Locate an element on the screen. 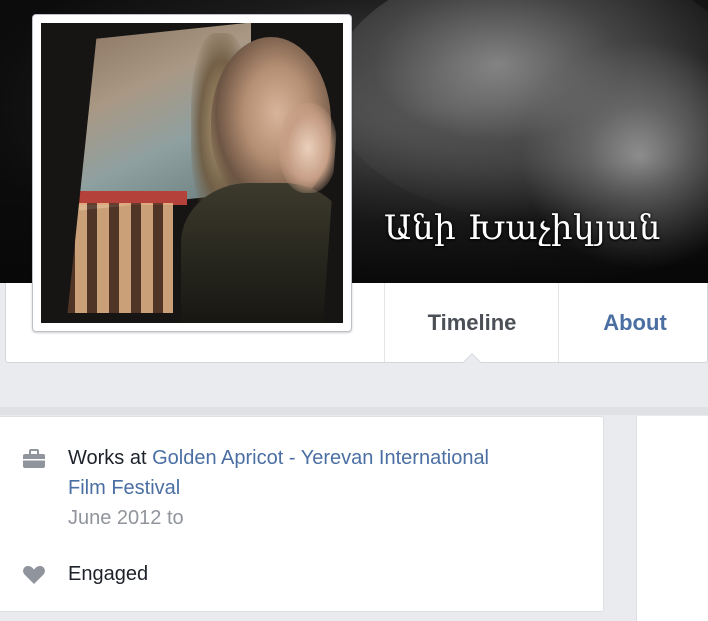  photo-body is located at coordinates (262, 253).